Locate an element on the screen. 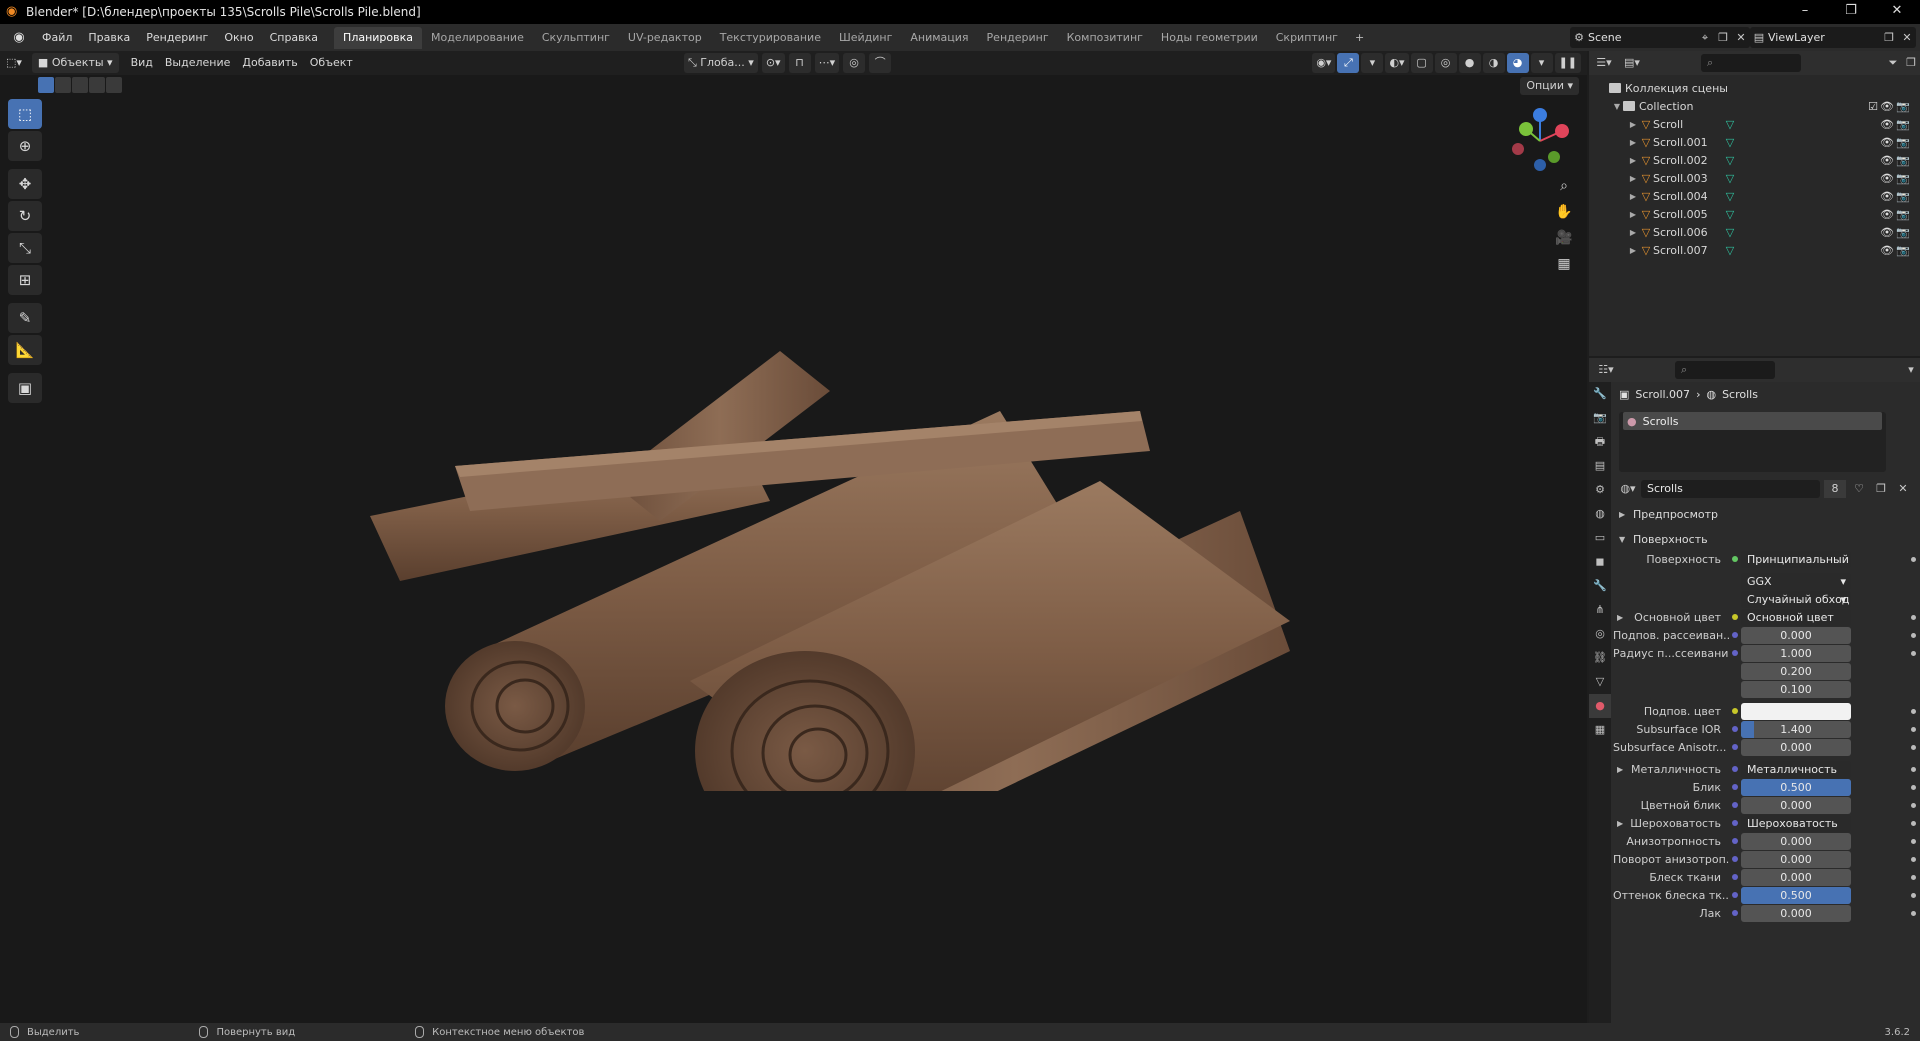 This screenshot has height=1041, width=1920. menu-item: Справка is located at coordinates (294, 37).